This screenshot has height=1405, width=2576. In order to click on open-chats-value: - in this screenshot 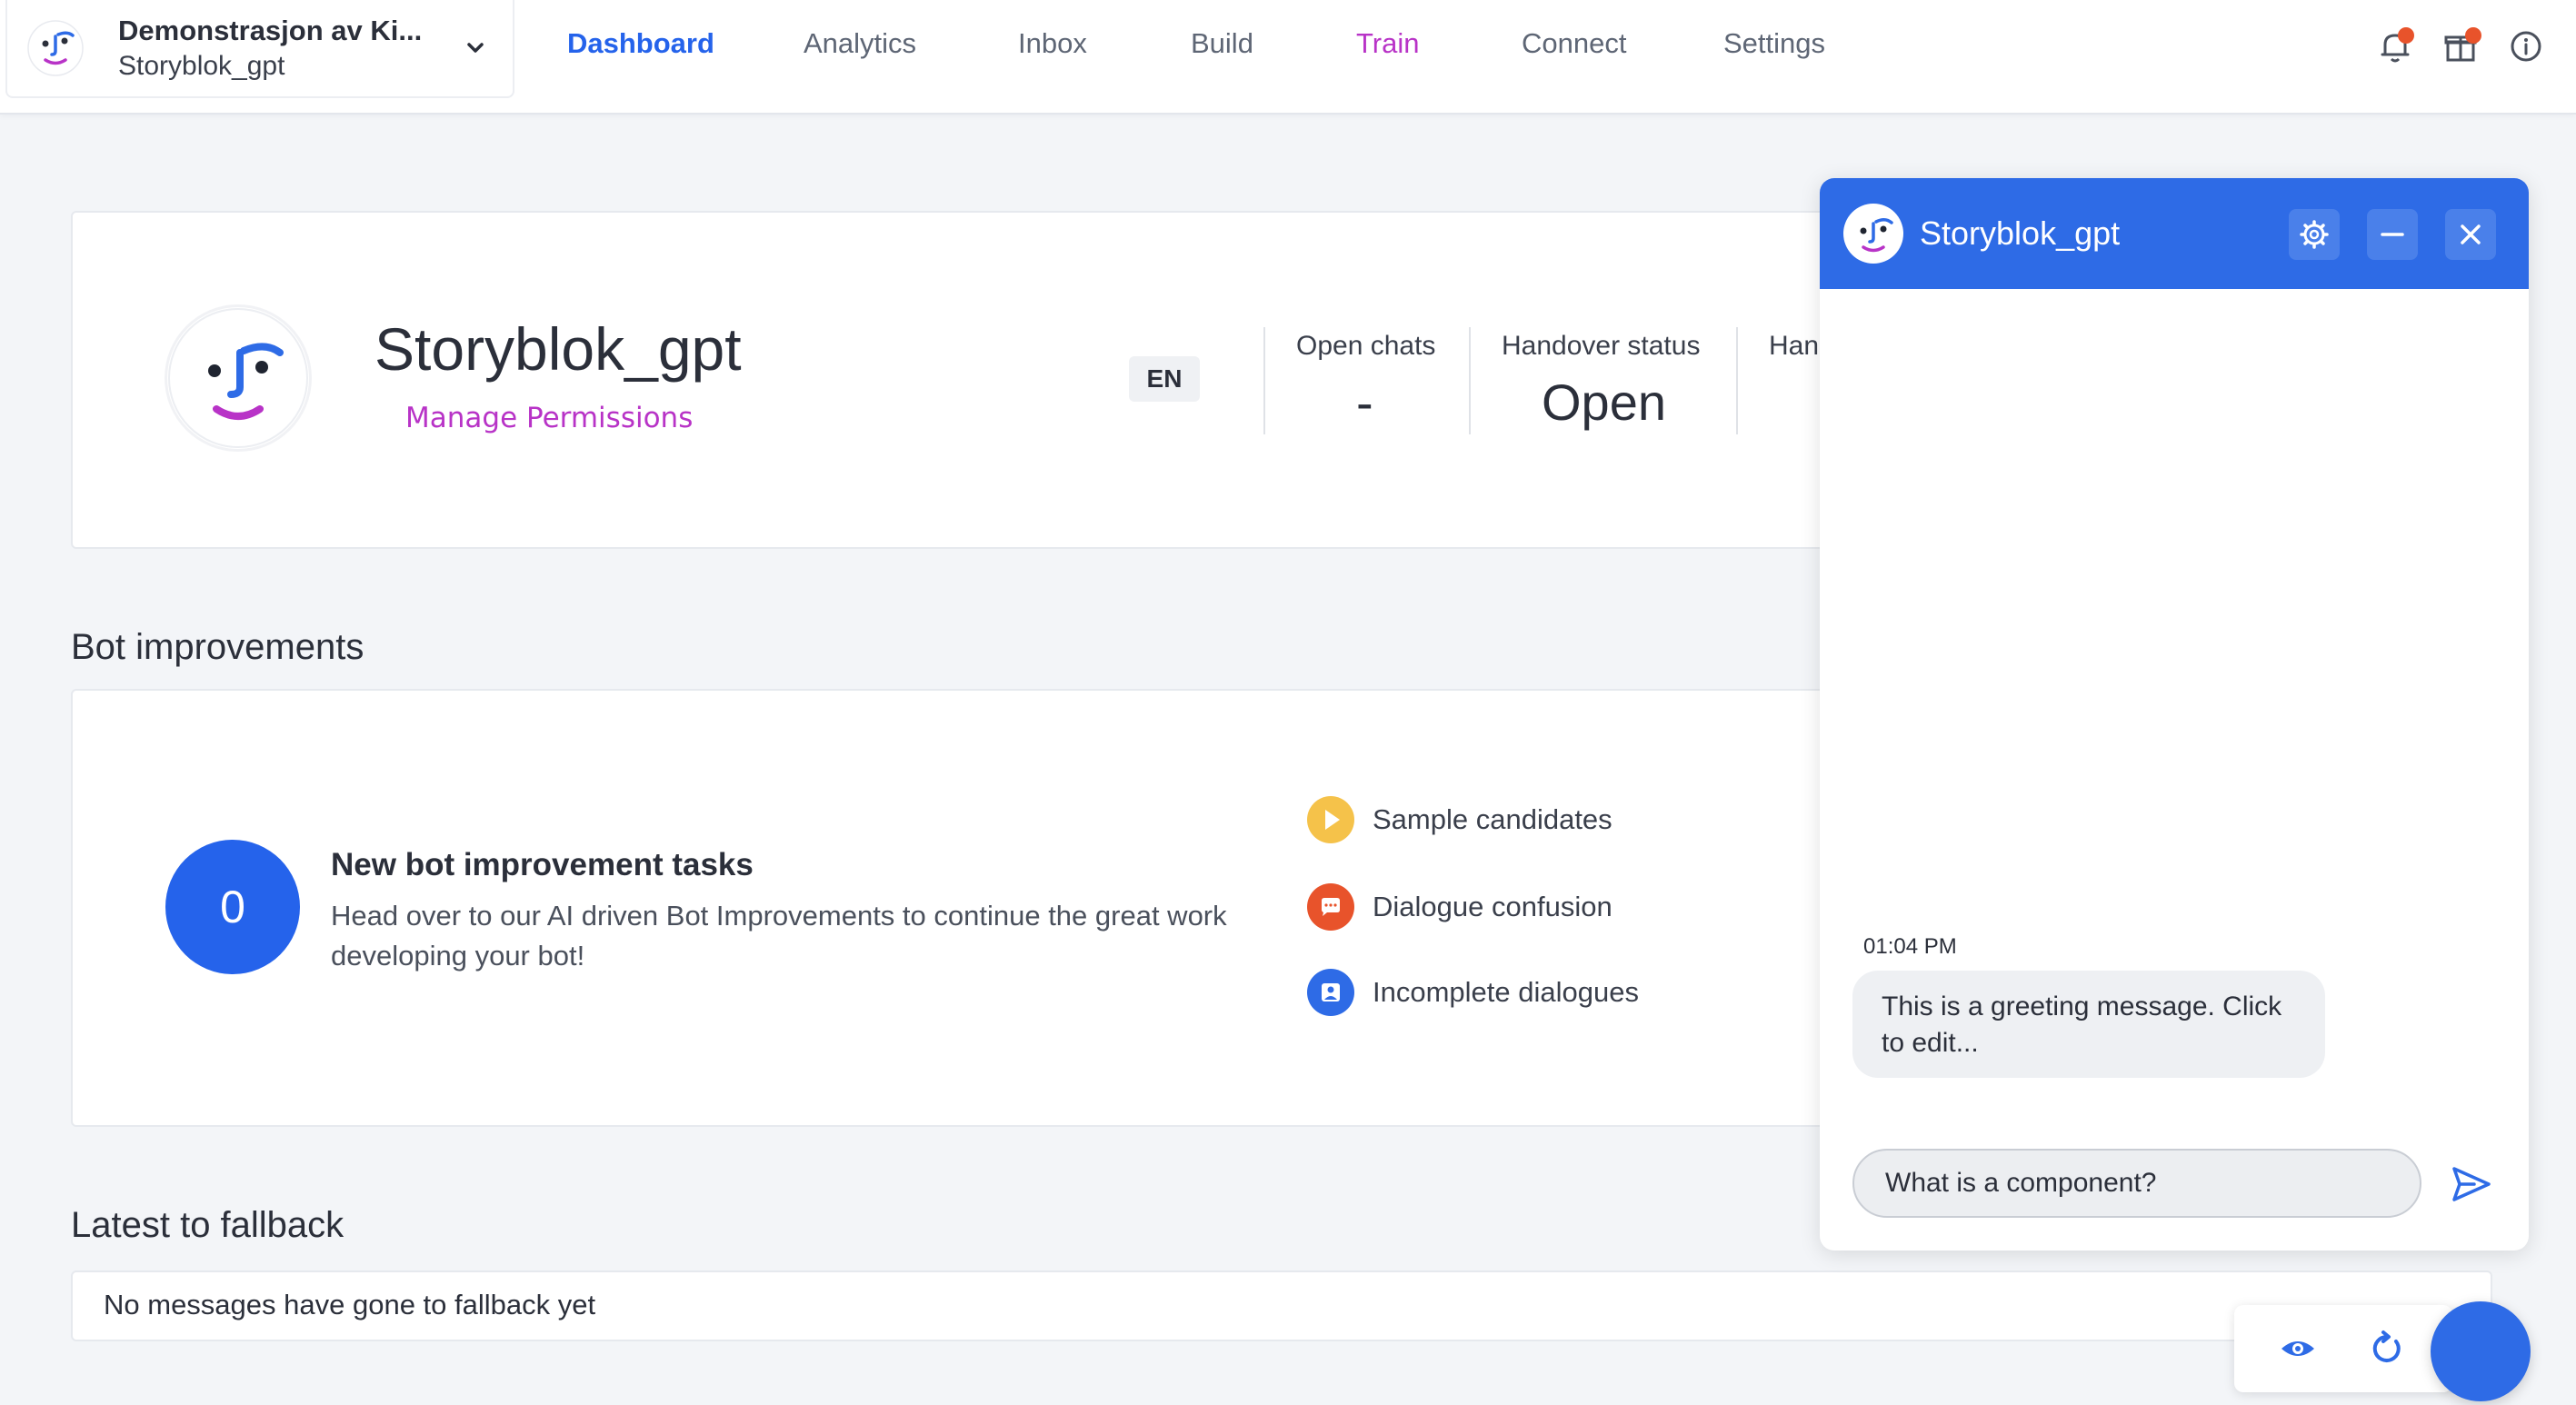, I will do `click(1364, 402)`.